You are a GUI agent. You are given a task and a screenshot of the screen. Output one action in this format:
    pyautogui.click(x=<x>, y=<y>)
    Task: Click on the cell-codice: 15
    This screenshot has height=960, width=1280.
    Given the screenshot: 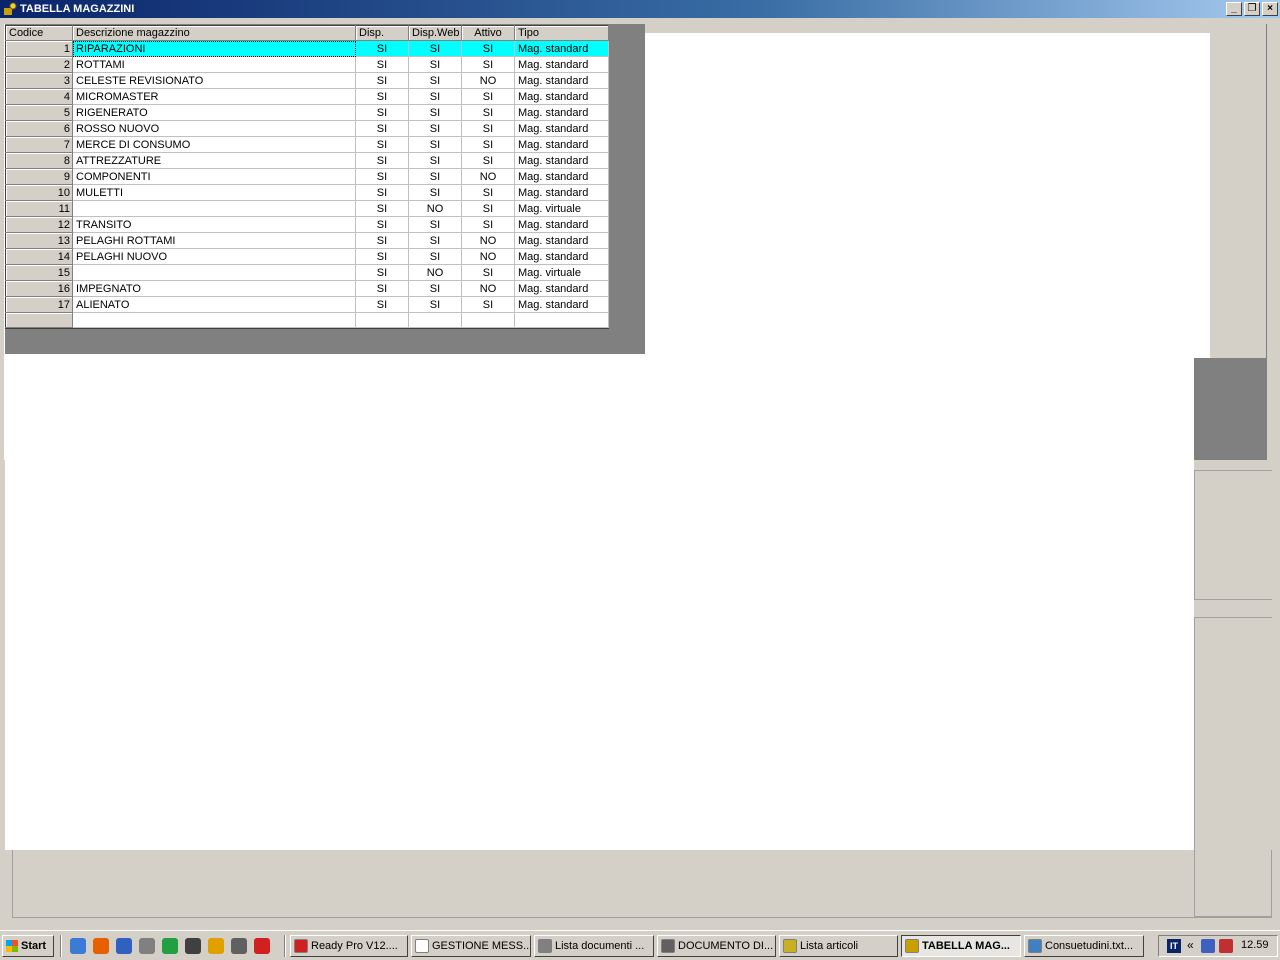 What is the action you would take?
    pyautogui.click(x=39, y=272)
    